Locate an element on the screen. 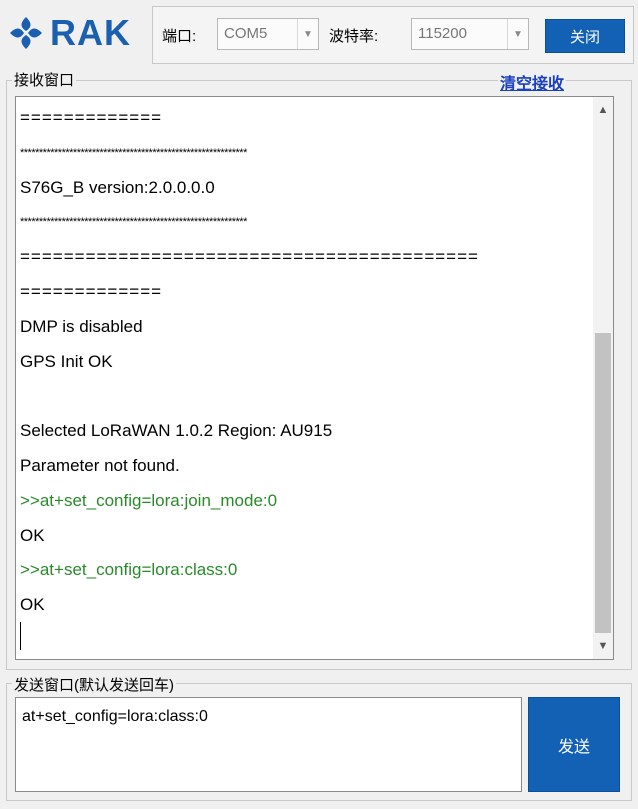 The height and width of the screenshot is (809, 638). rak-logo: RAK is located at coordinates (73, 33).